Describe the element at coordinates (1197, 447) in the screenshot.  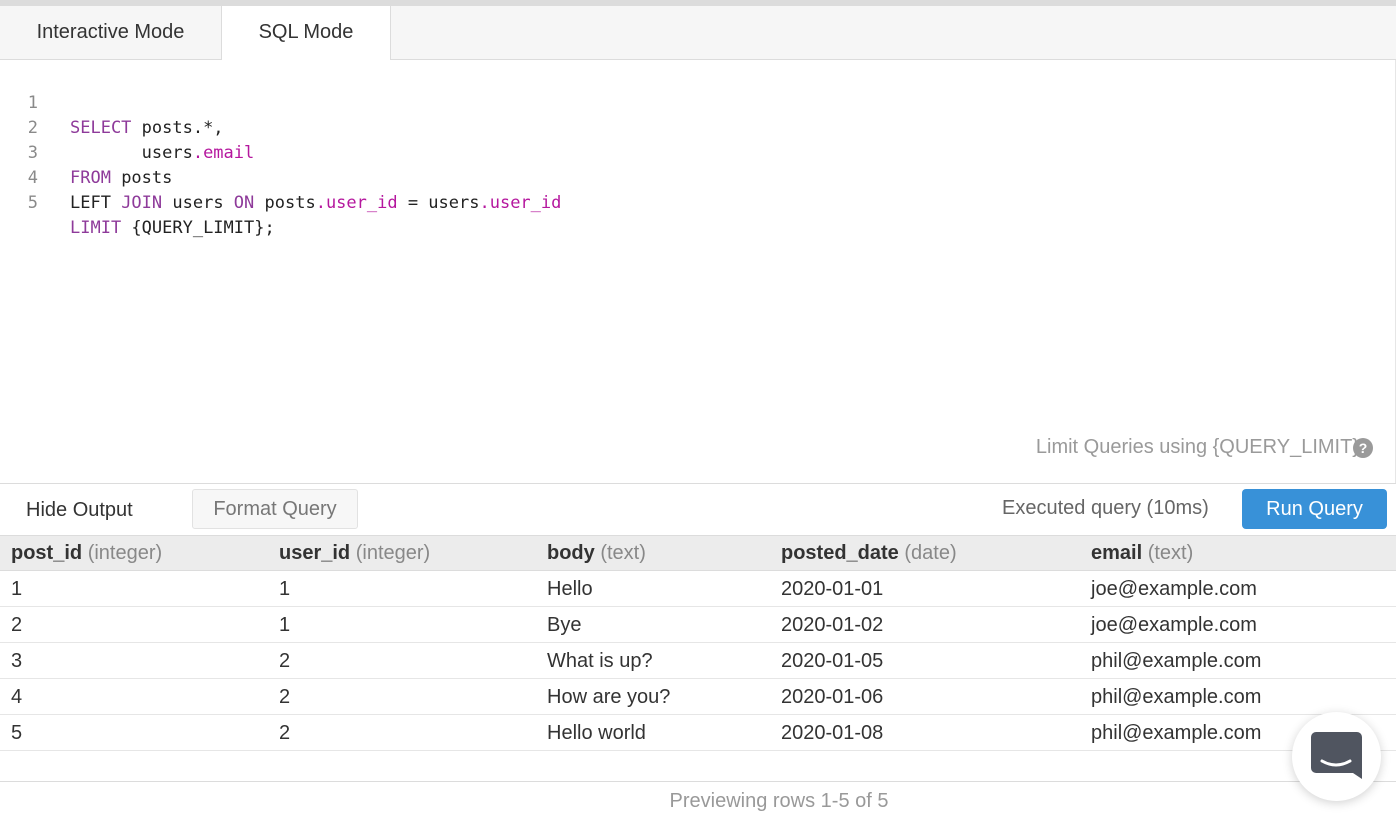
I see `limit-queries-hint: Limit Queries using {QUERY_LIMIT}` at that location.